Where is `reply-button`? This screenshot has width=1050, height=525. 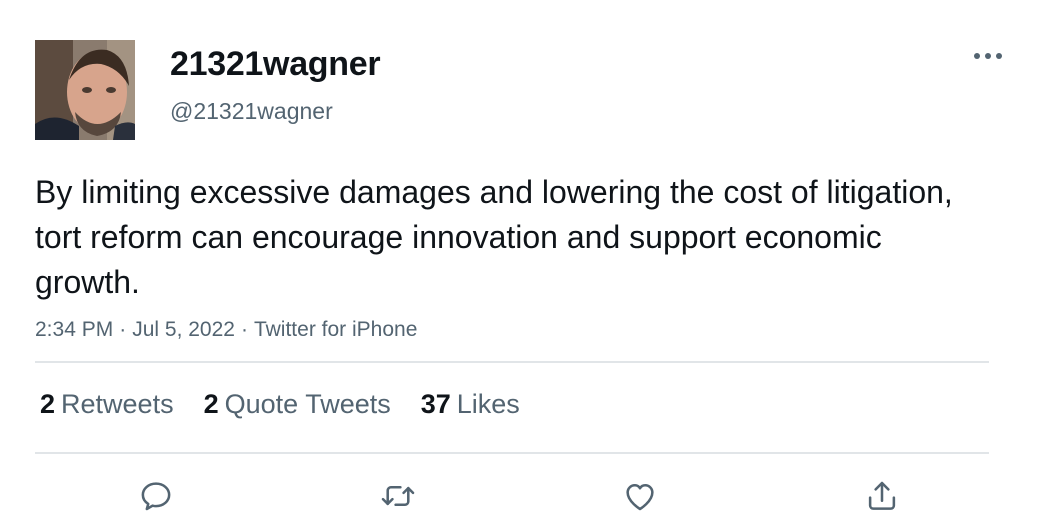 reply-button is located at coordinates (156, 496).